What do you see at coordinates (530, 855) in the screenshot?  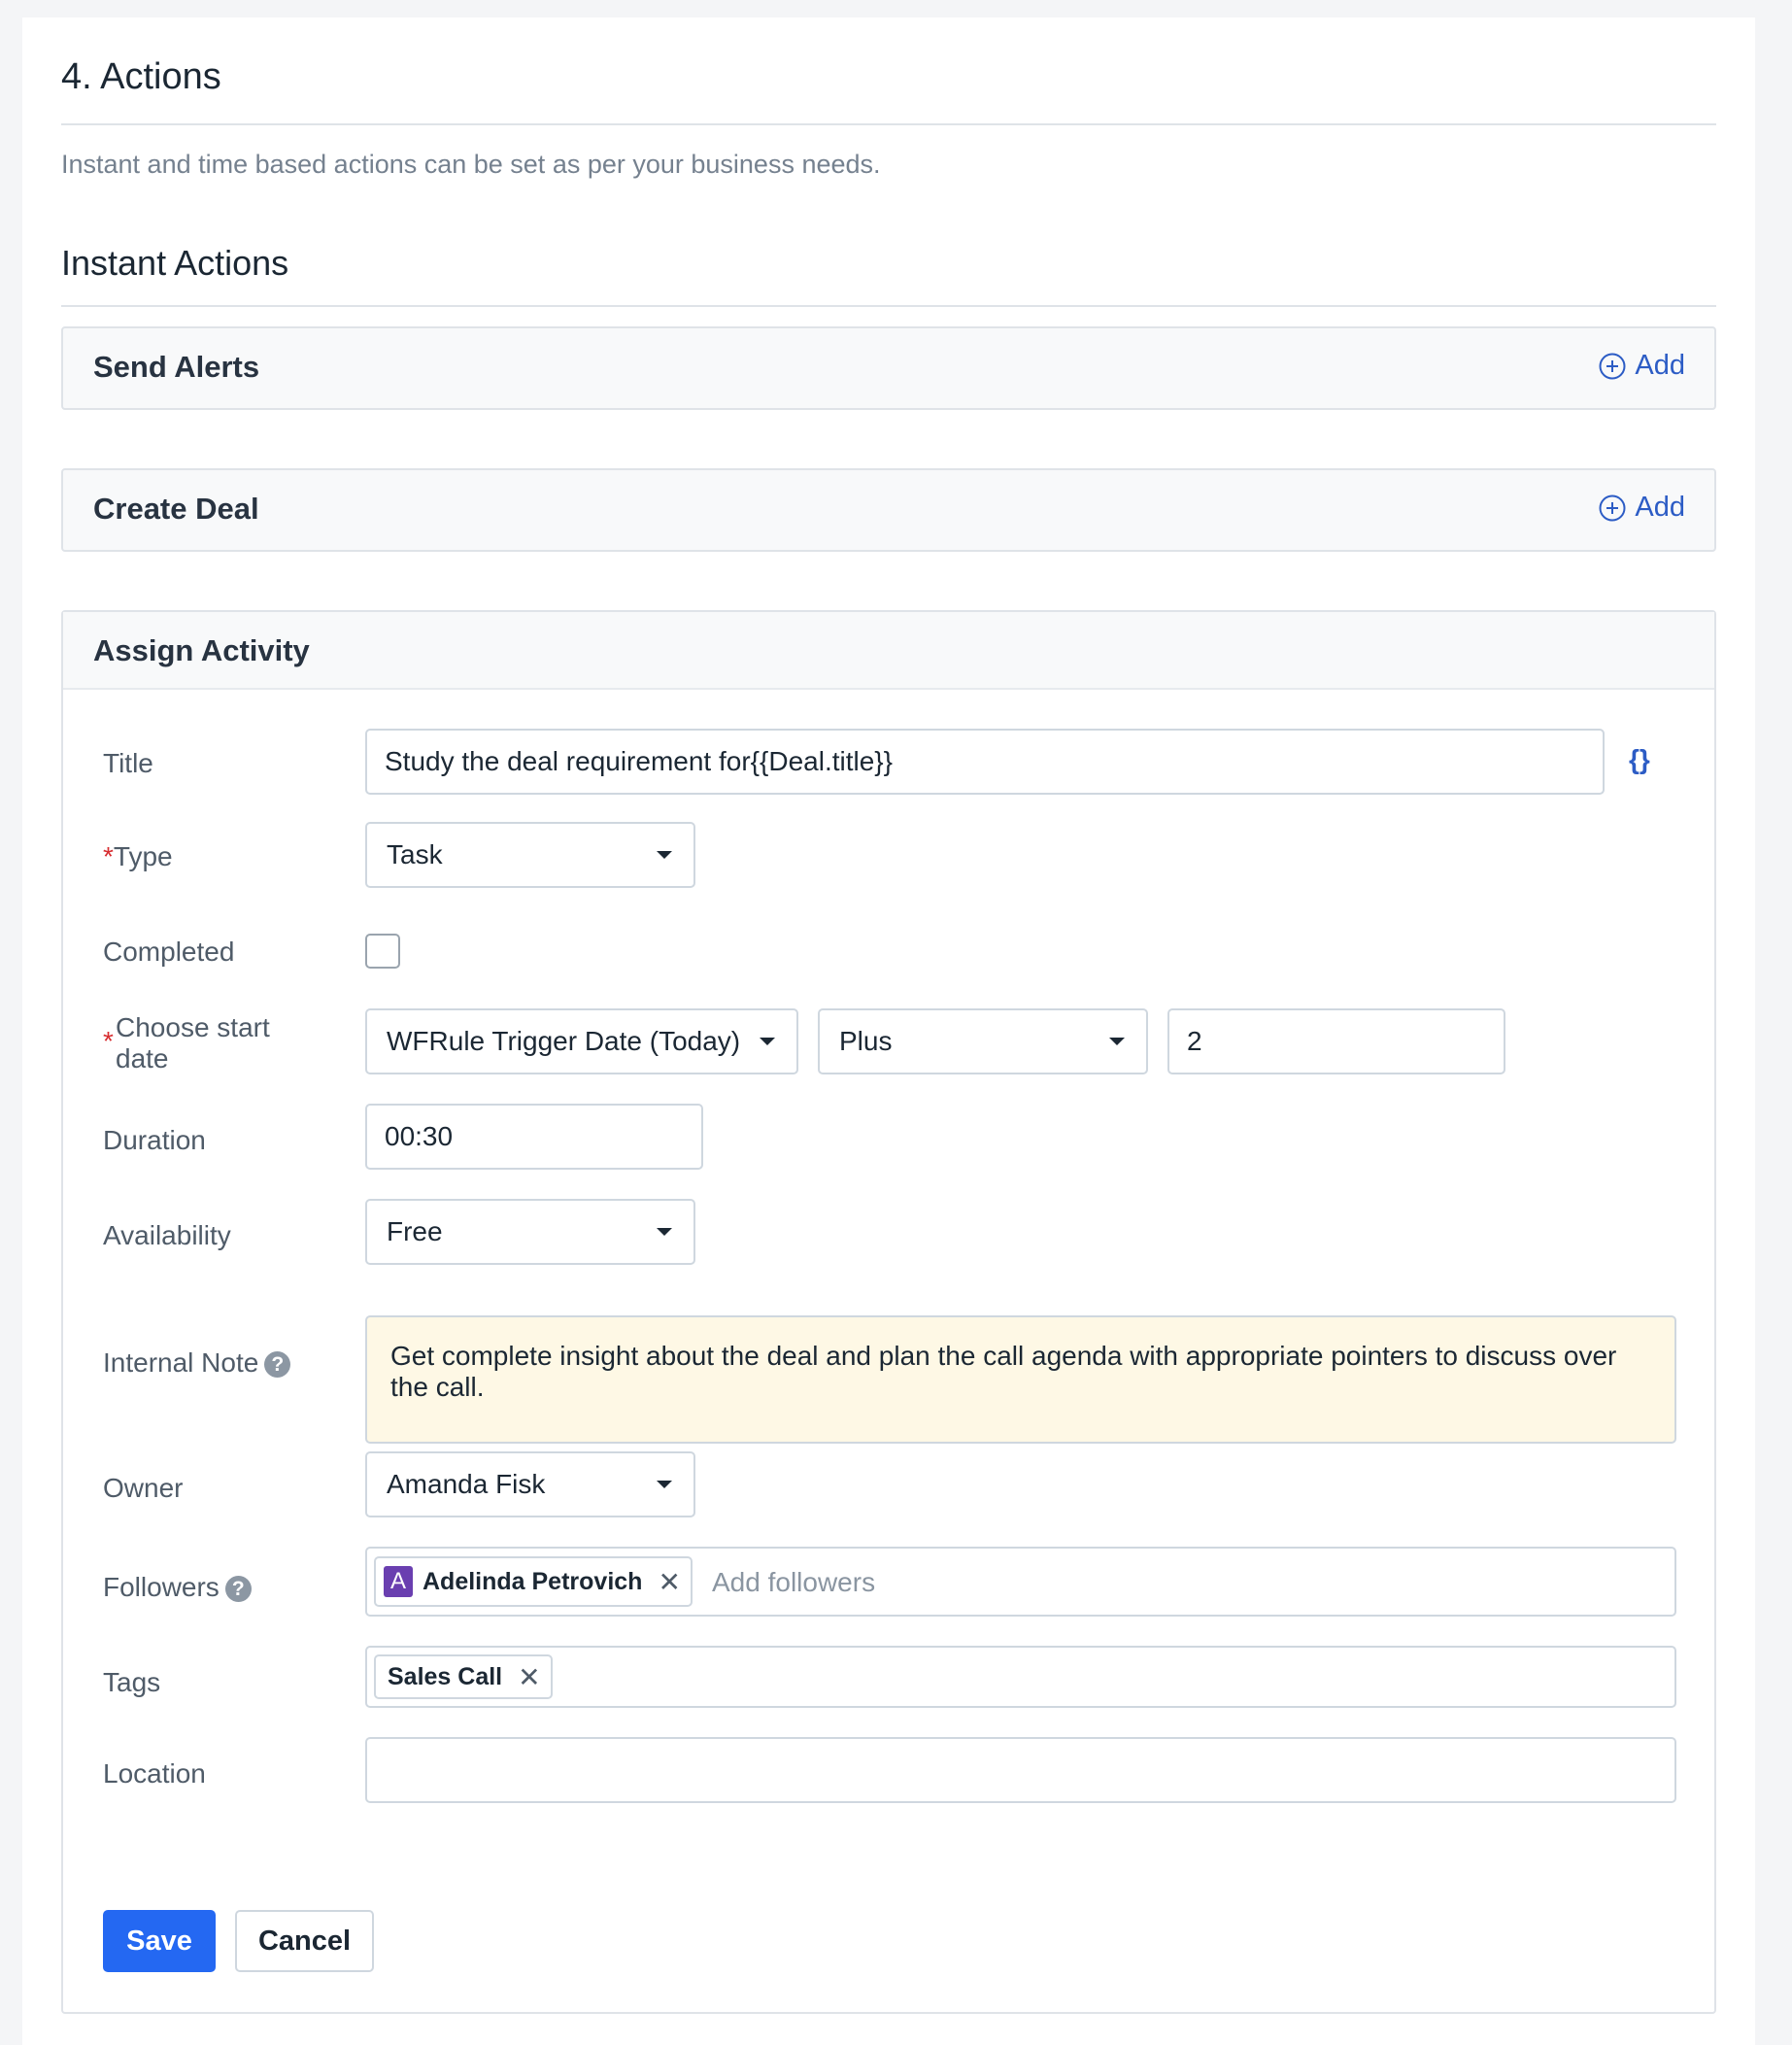 I see `type-select: Task` at bounding box center [530, 855].